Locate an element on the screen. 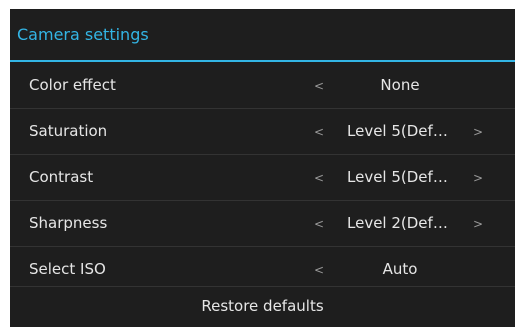 The image size is (515, 327). setting-row-sharpness: Sharpness < Level 2(Def… > is located at coordinates (262, 224).